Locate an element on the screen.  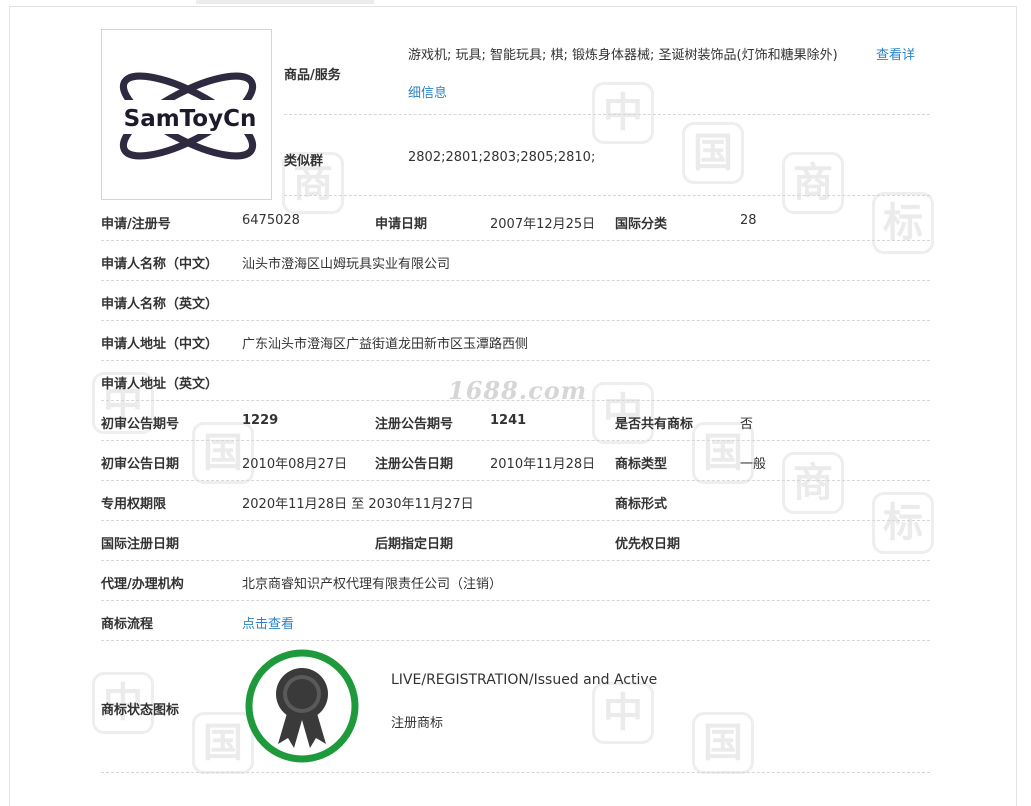
applicant-cn-value: 汕头市澄海区山姆玩具实业有限公司 is located at coordinates (346, 264).